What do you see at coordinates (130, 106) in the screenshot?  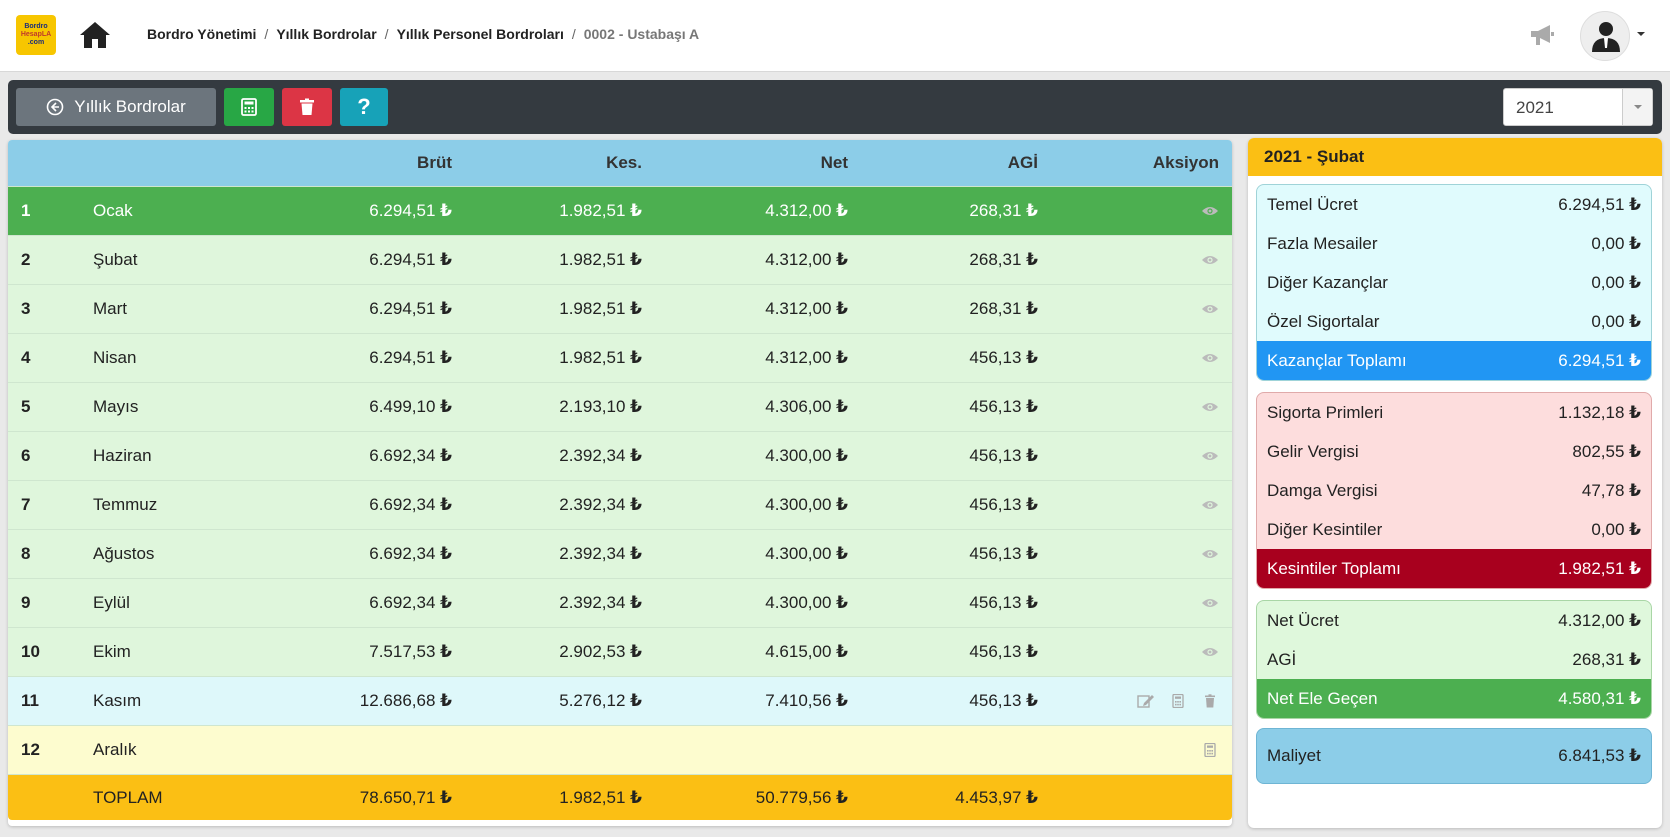 I see `back-button-label: Yıllık Bordrolar` at bounding box center [130, 106].